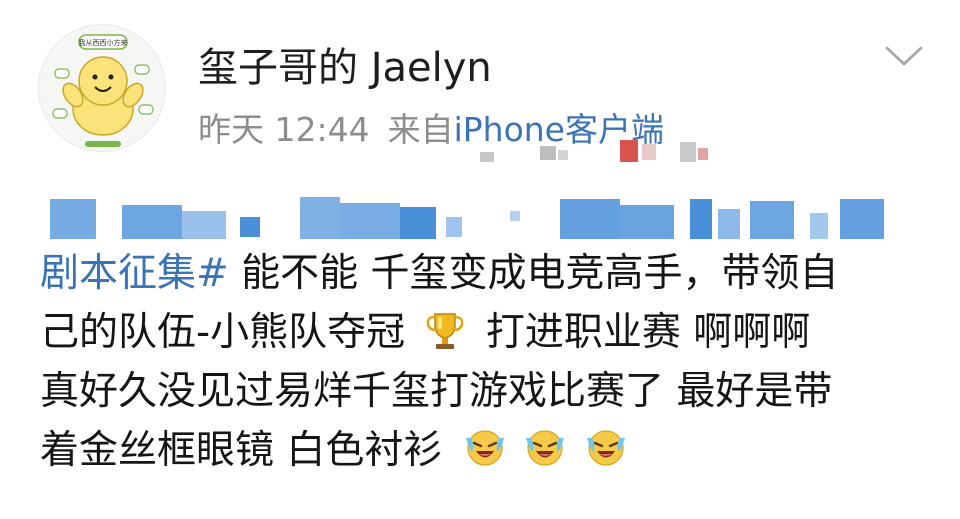  I want to click on post-line-2: 己的队伍-小熊队夺冠 打进职业赛 啊啊啊, so click(480, 332).